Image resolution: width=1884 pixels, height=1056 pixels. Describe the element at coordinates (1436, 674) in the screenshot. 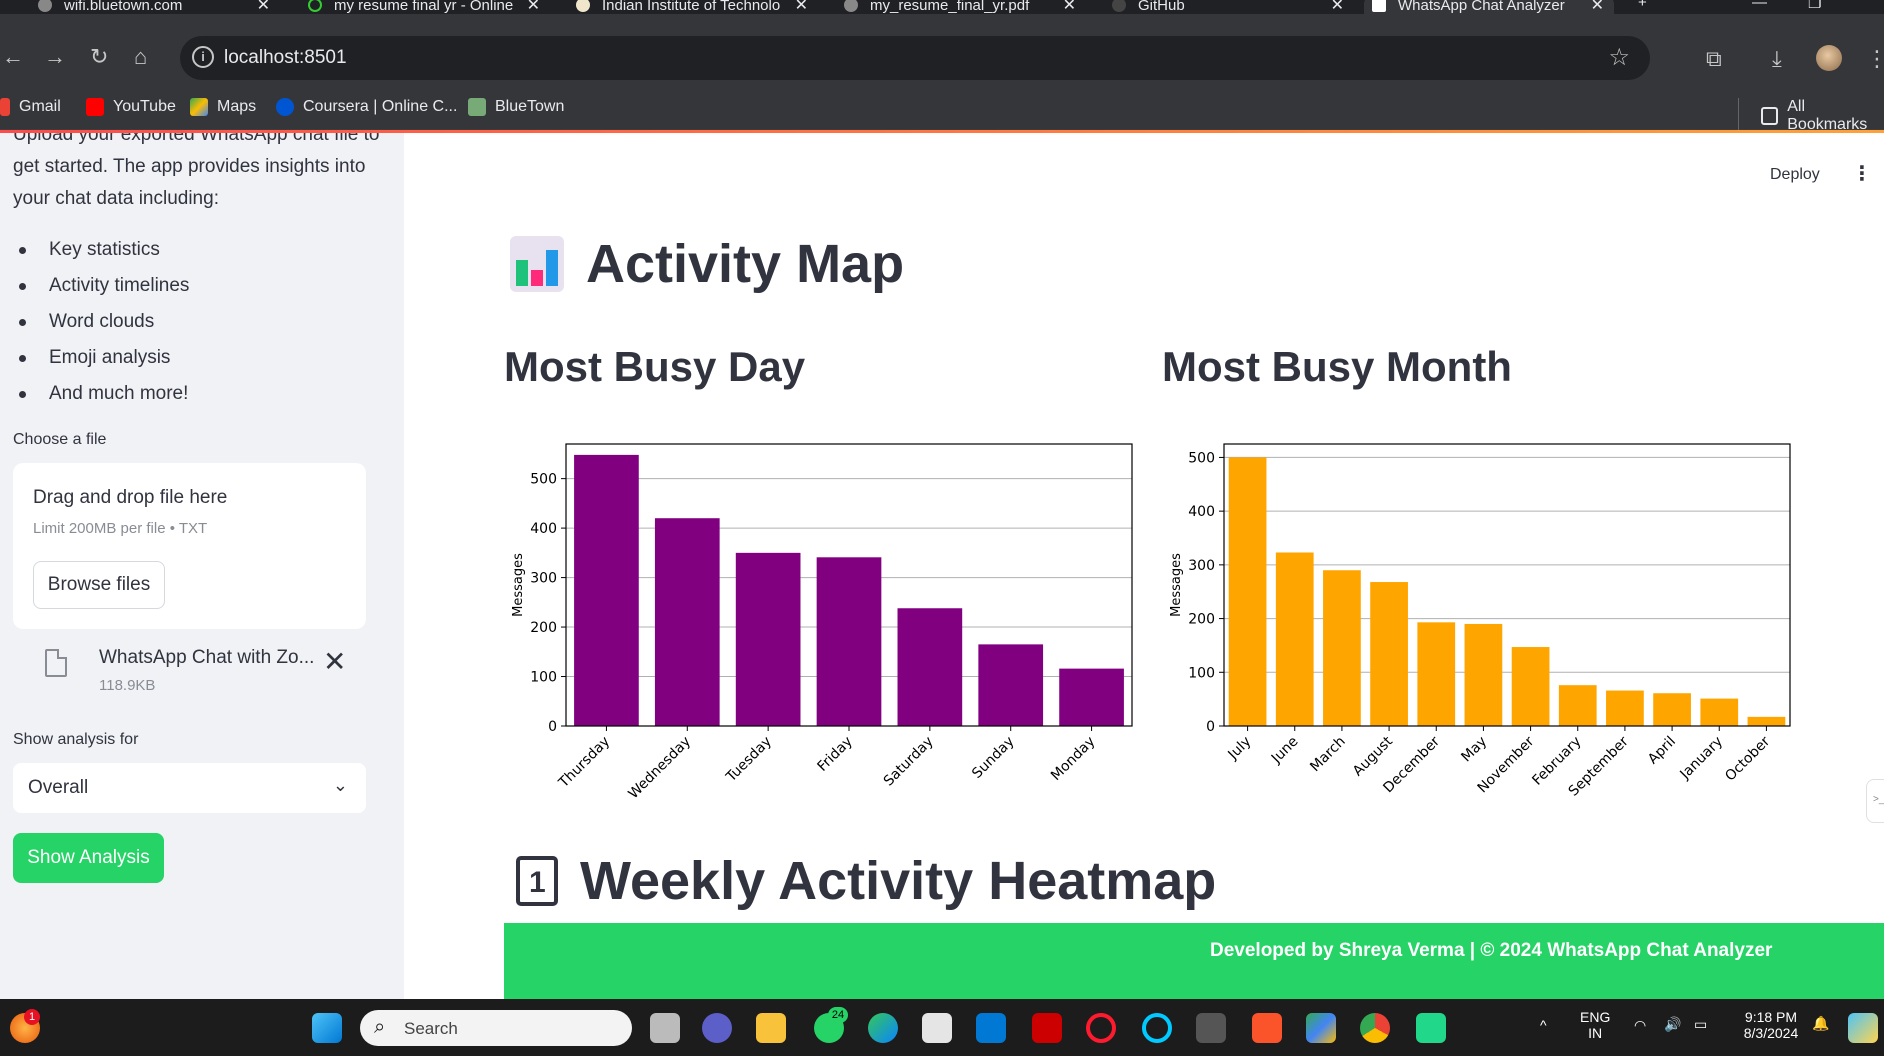

I see `bar-december` at that location.